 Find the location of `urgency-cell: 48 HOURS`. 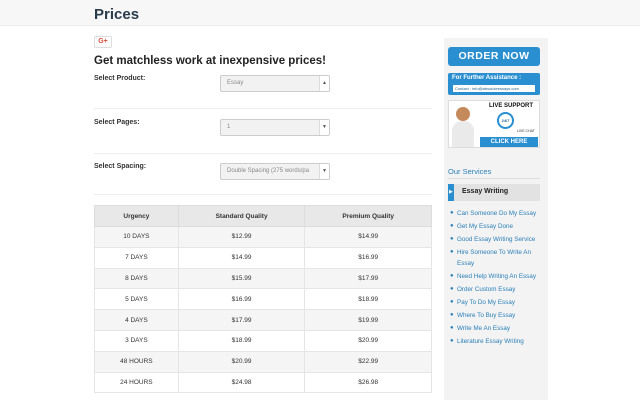

urgency-cell: 48 HOURS is located at coordinates (136, 361).